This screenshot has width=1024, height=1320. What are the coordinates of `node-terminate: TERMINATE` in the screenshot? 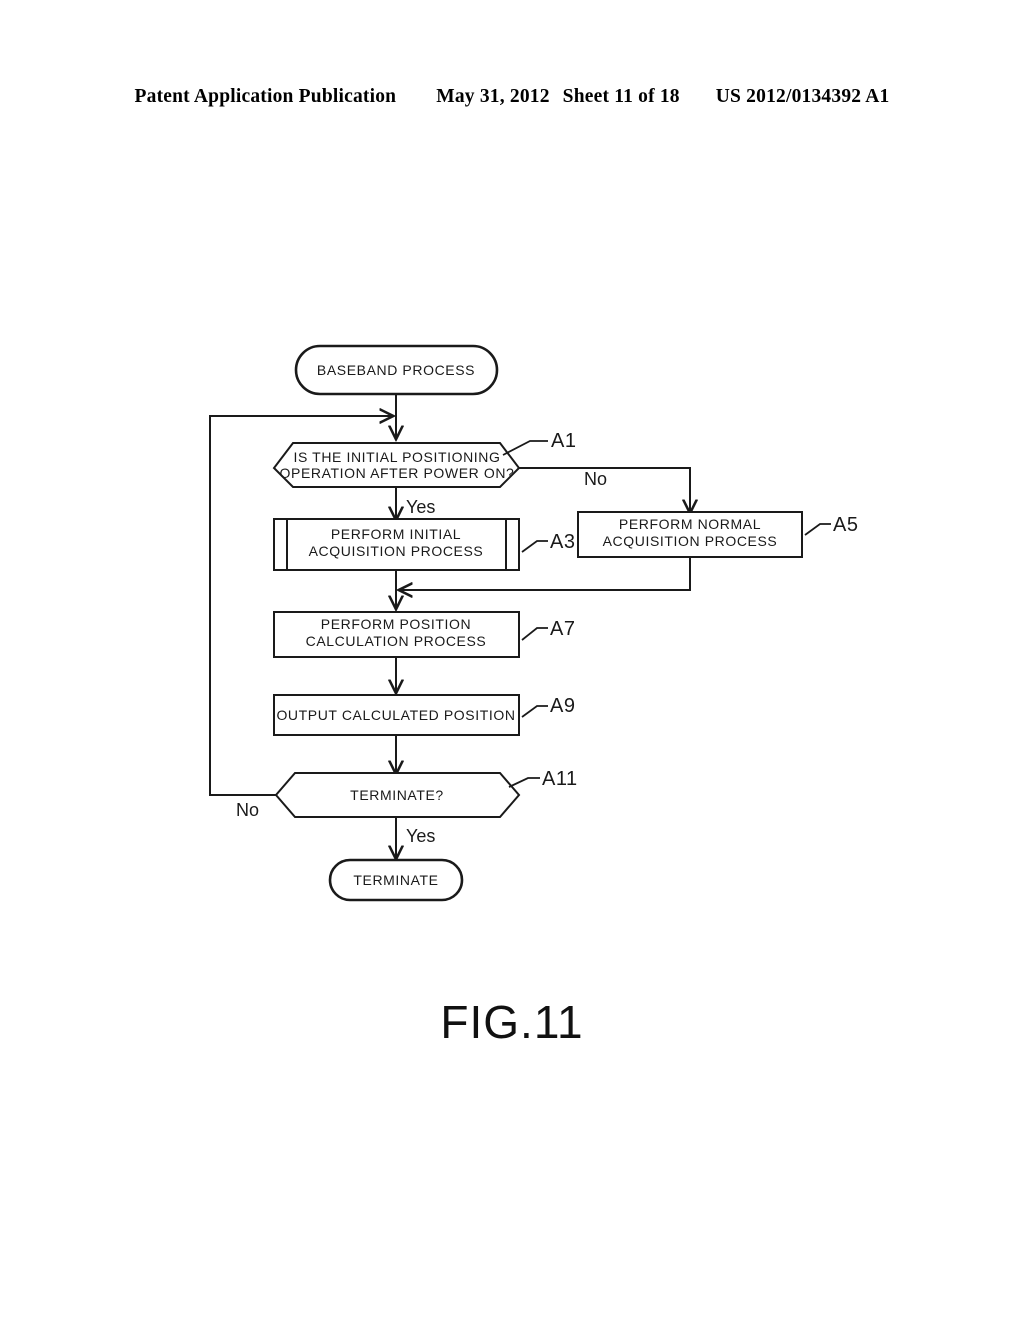 It's located at (396, 880).